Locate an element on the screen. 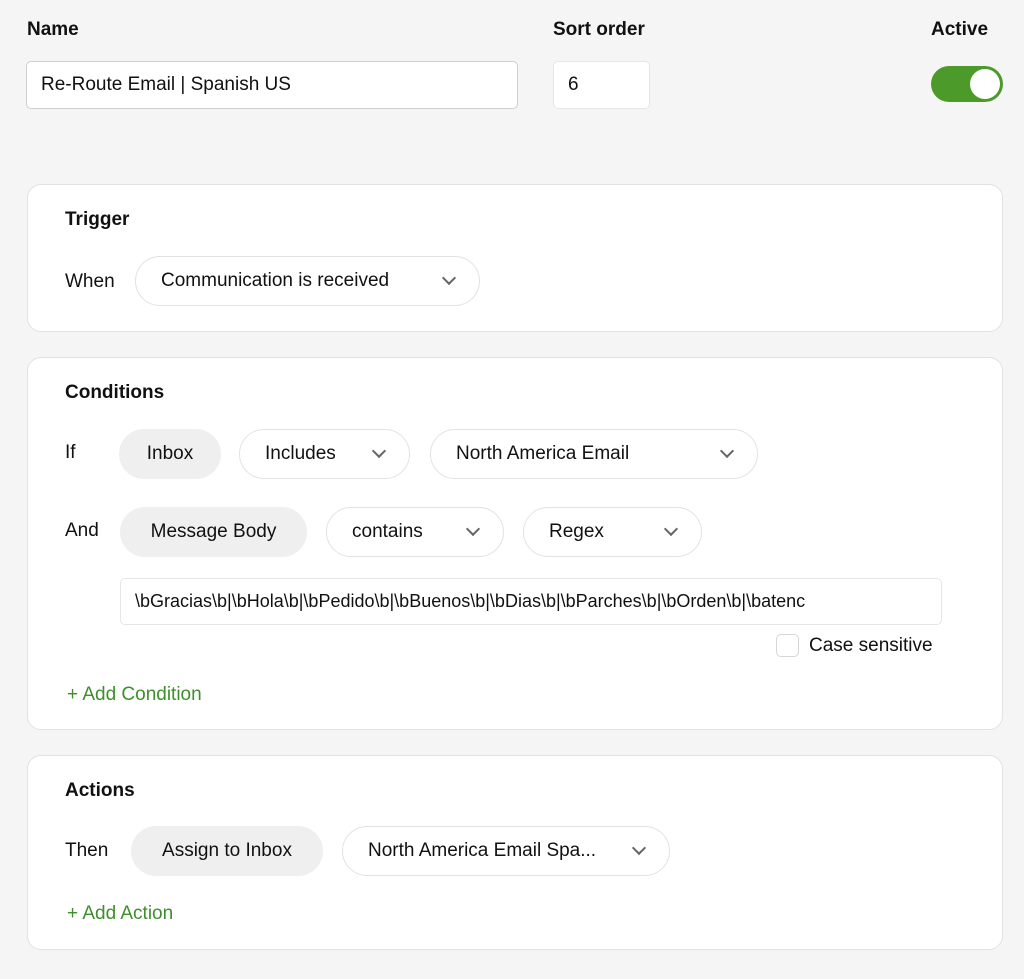 This screenshot has width=1024, height=979. condition-value-select: Regex is located at coordinates (612, 532).